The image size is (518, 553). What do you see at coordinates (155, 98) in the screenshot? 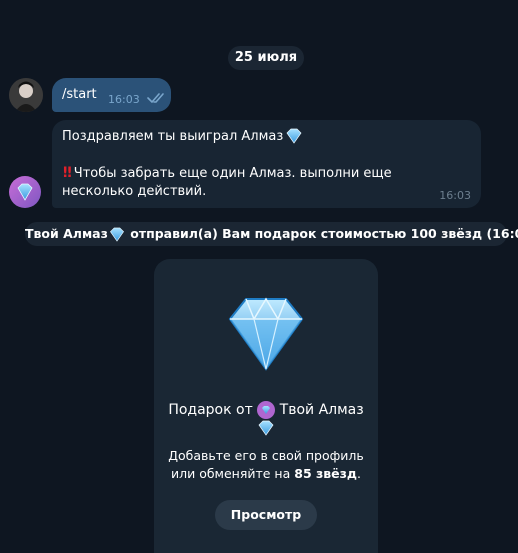
I see `double-check-icon` at bounding box center [155, 98].